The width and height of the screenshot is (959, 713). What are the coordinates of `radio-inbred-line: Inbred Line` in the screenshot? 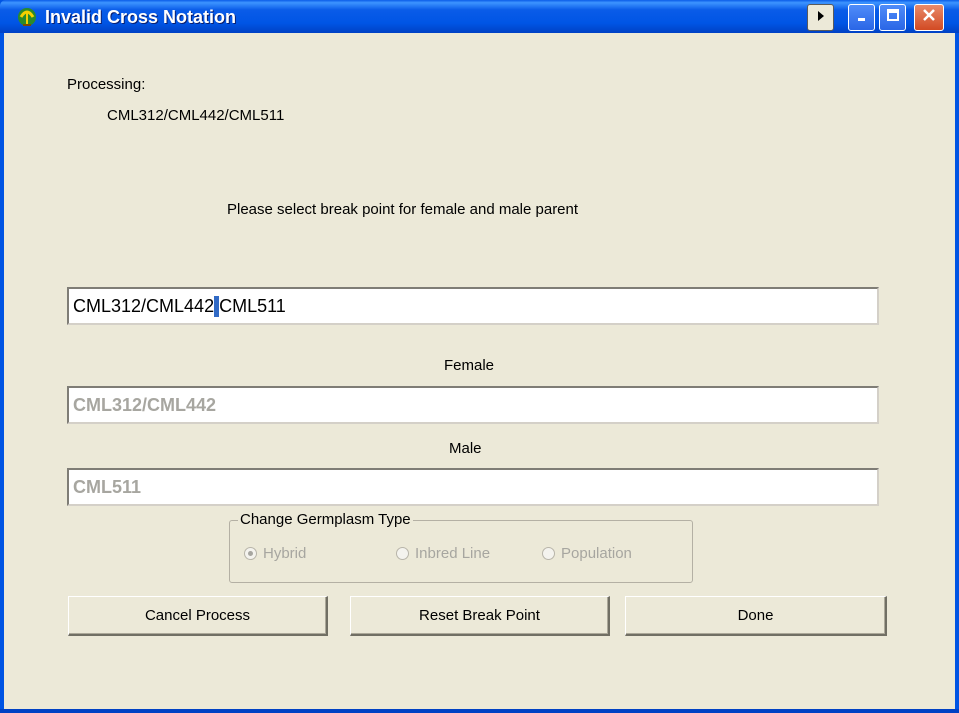 It's located at (443, 553).